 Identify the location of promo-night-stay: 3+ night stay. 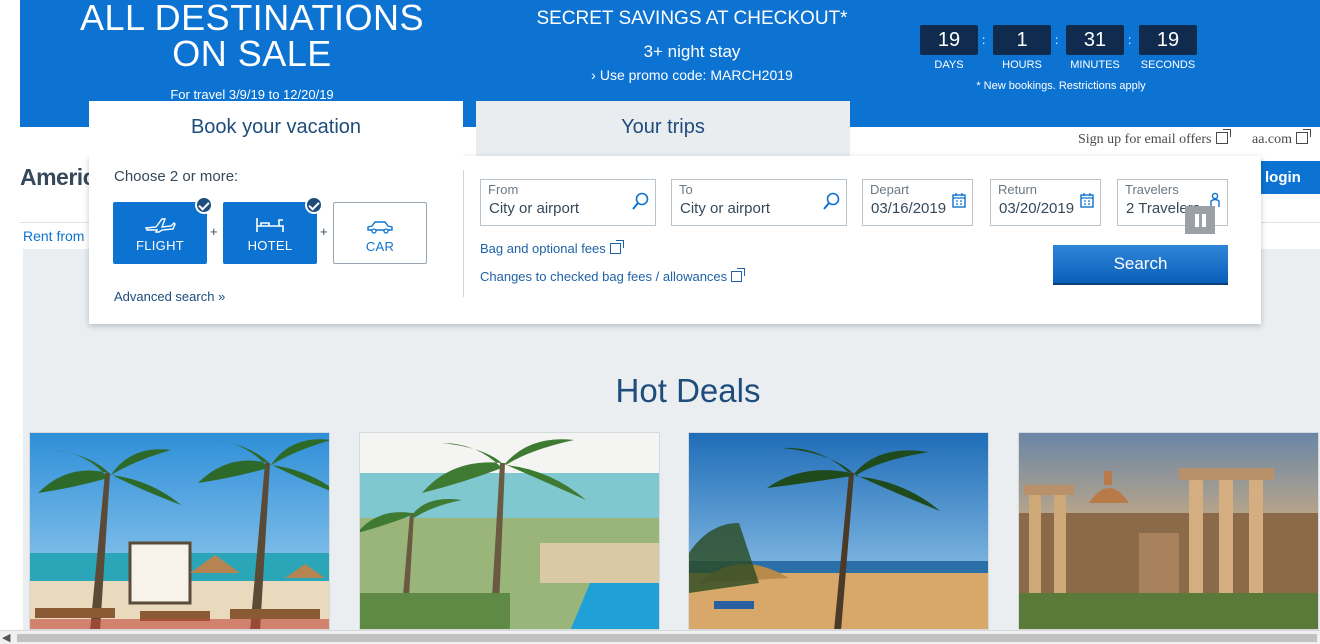
(692, 51).